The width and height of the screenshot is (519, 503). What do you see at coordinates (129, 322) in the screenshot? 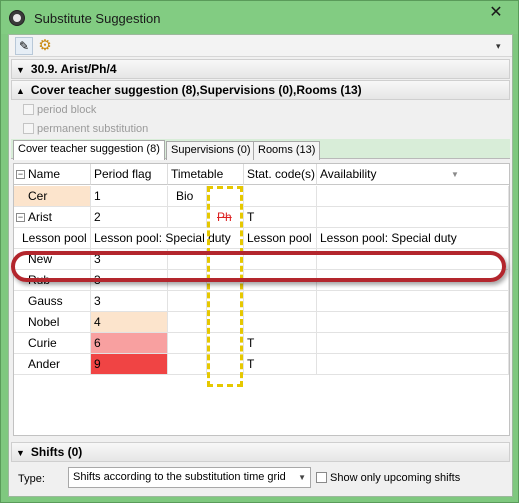
I see `cell-period-flag: 4` at bounding box center [129, 322].